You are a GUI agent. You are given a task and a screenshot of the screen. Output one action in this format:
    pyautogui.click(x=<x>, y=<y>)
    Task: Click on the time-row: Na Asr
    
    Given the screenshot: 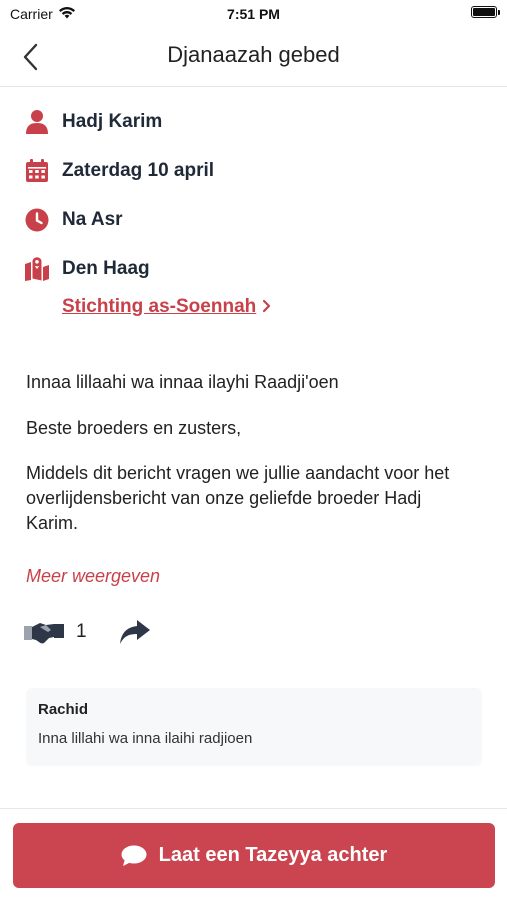 What is the action you would take?
    pyautogui.click(x=73, y=220)
    